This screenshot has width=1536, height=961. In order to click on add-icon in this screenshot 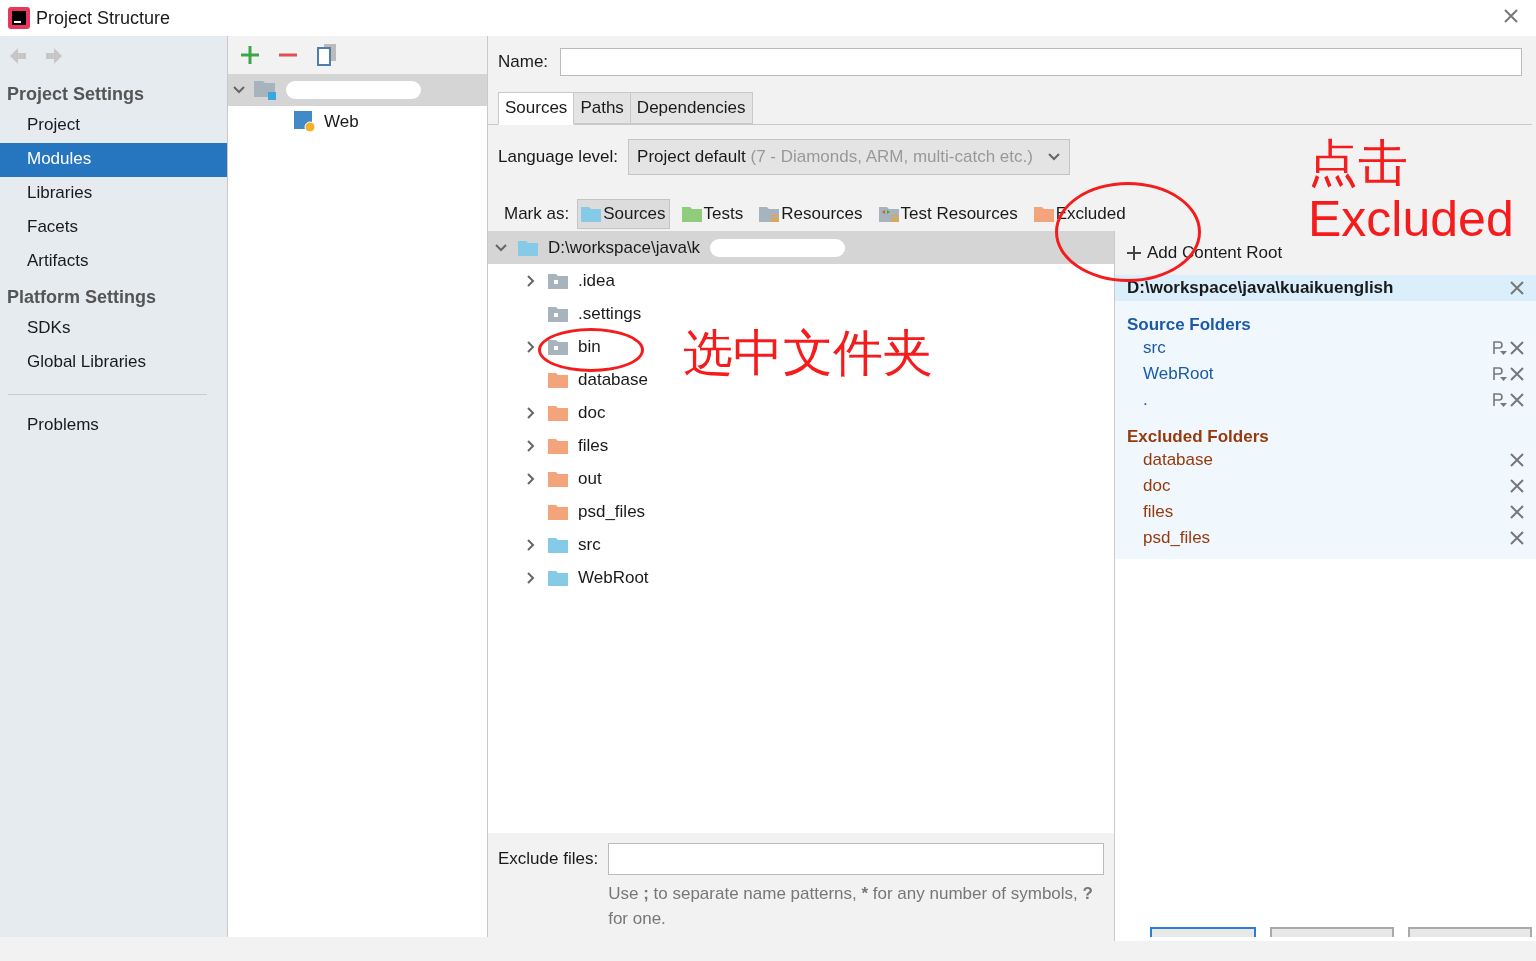, I will do `click(1134, 253)`.